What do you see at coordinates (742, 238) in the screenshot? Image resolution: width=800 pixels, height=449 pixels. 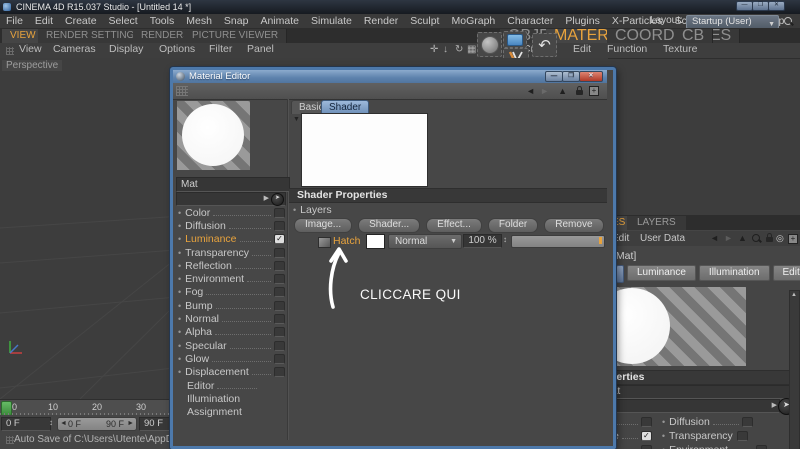 I see `arrow-up-icon: ▲` at bounding box center [742, 238].